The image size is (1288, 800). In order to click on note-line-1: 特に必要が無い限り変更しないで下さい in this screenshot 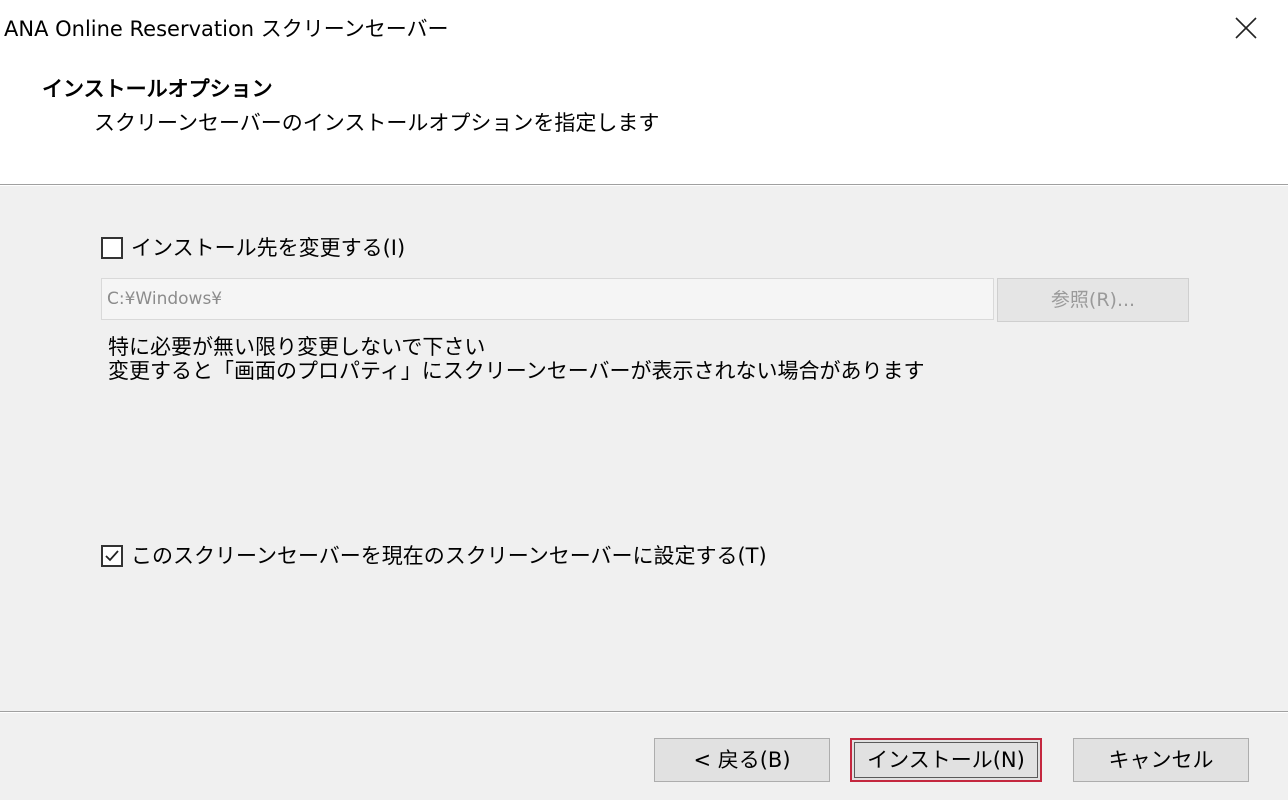, I will do `click(297, 347)`.